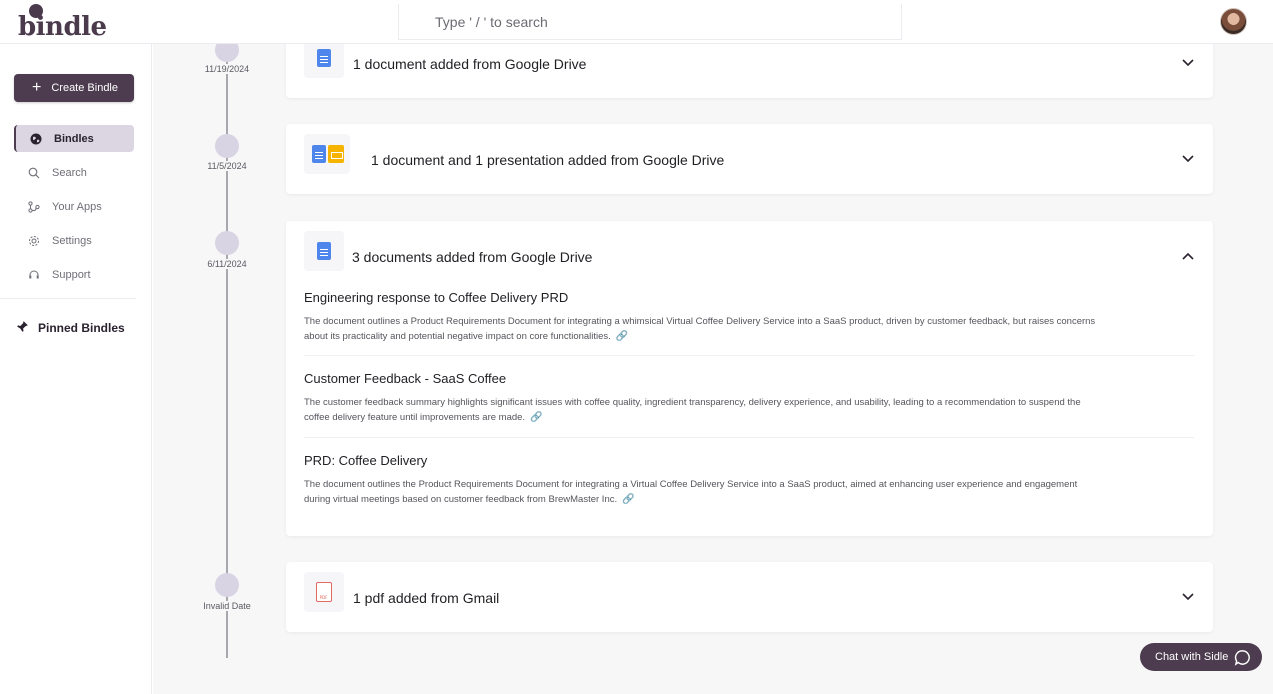  What do you see at coordinates (1192, 657) in the screenshot?
I see `chat-button-label: Chat with Sidle` at bounding box center [1192, 657].